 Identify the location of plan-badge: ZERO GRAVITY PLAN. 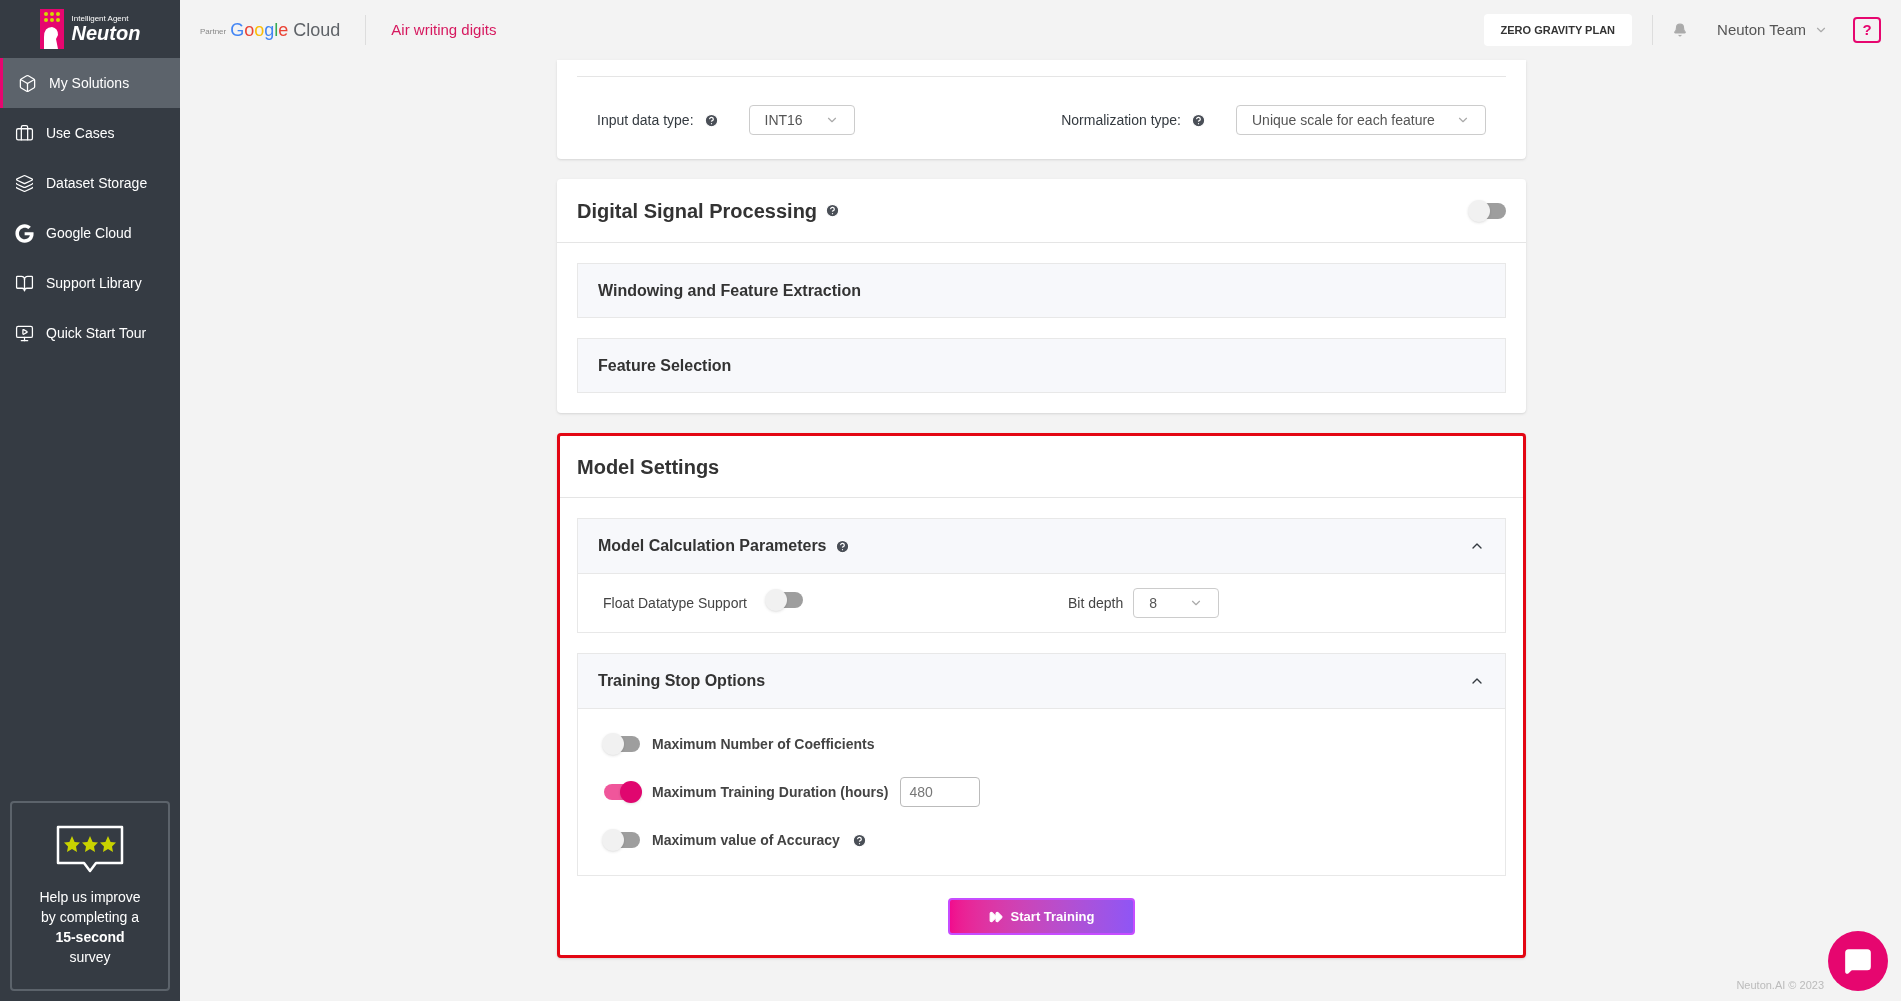
(1558, 30).